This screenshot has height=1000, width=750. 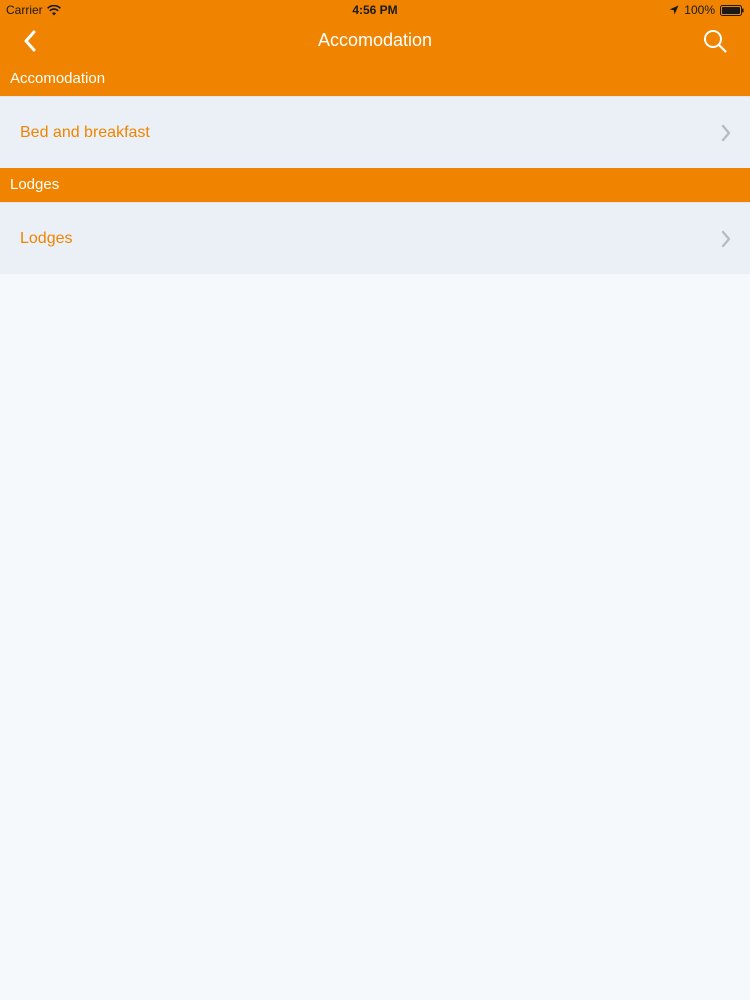 What do you see at coordinates (732, 10) in the screenshot?
I see `battery-icon` at bounding box center [732, 10].